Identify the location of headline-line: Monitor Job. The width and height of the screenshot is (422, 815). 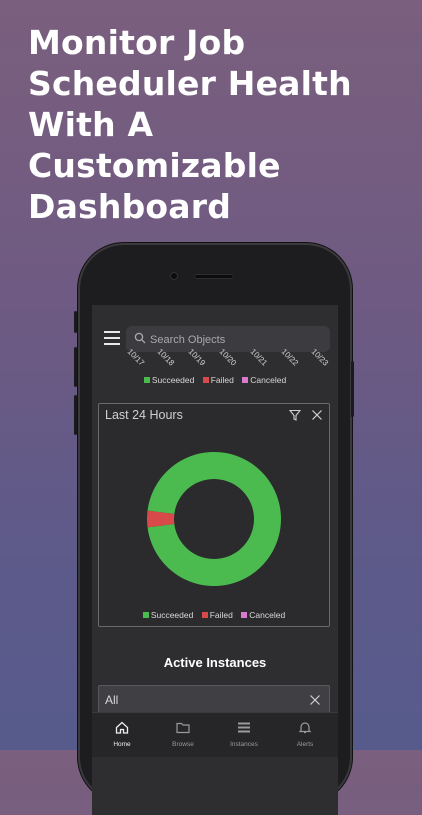
(137, 42).